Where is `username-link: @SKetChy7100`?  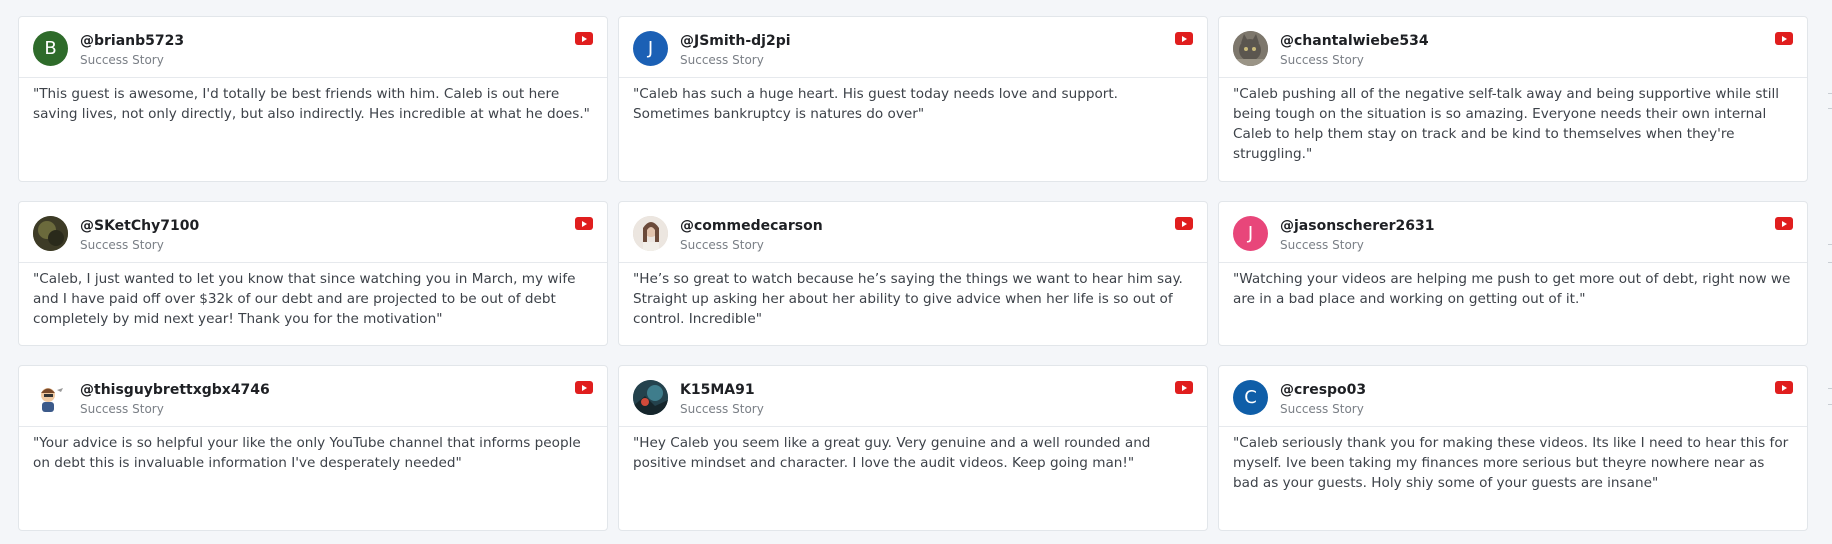 username-link: @SKetChy7100 is located at coordinates (139, 226).